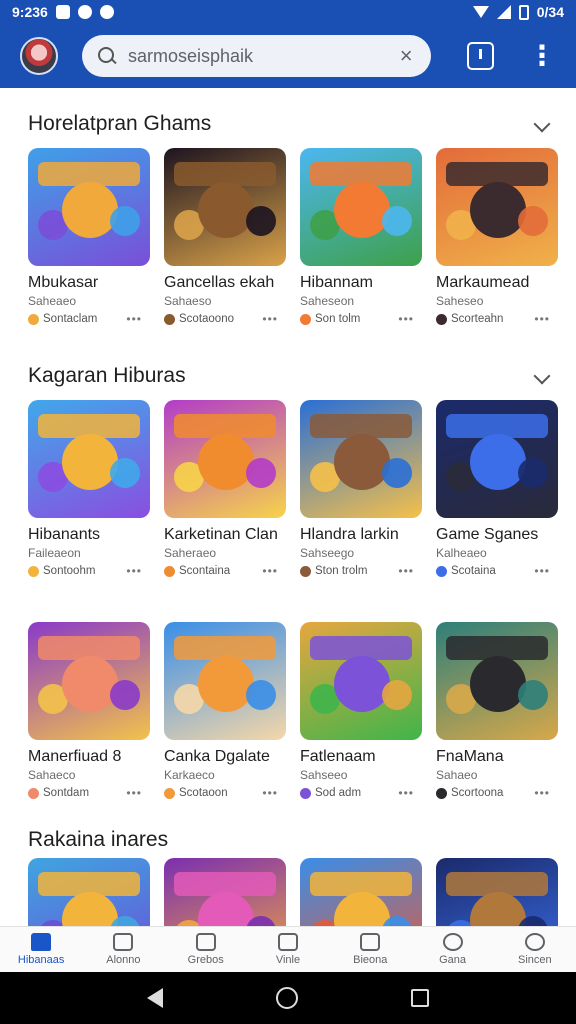  What do you see at coordinates (69, 571) in the screenshot?
I see `game-meta-text: Sontoohm` at bounding box center [69, 571].